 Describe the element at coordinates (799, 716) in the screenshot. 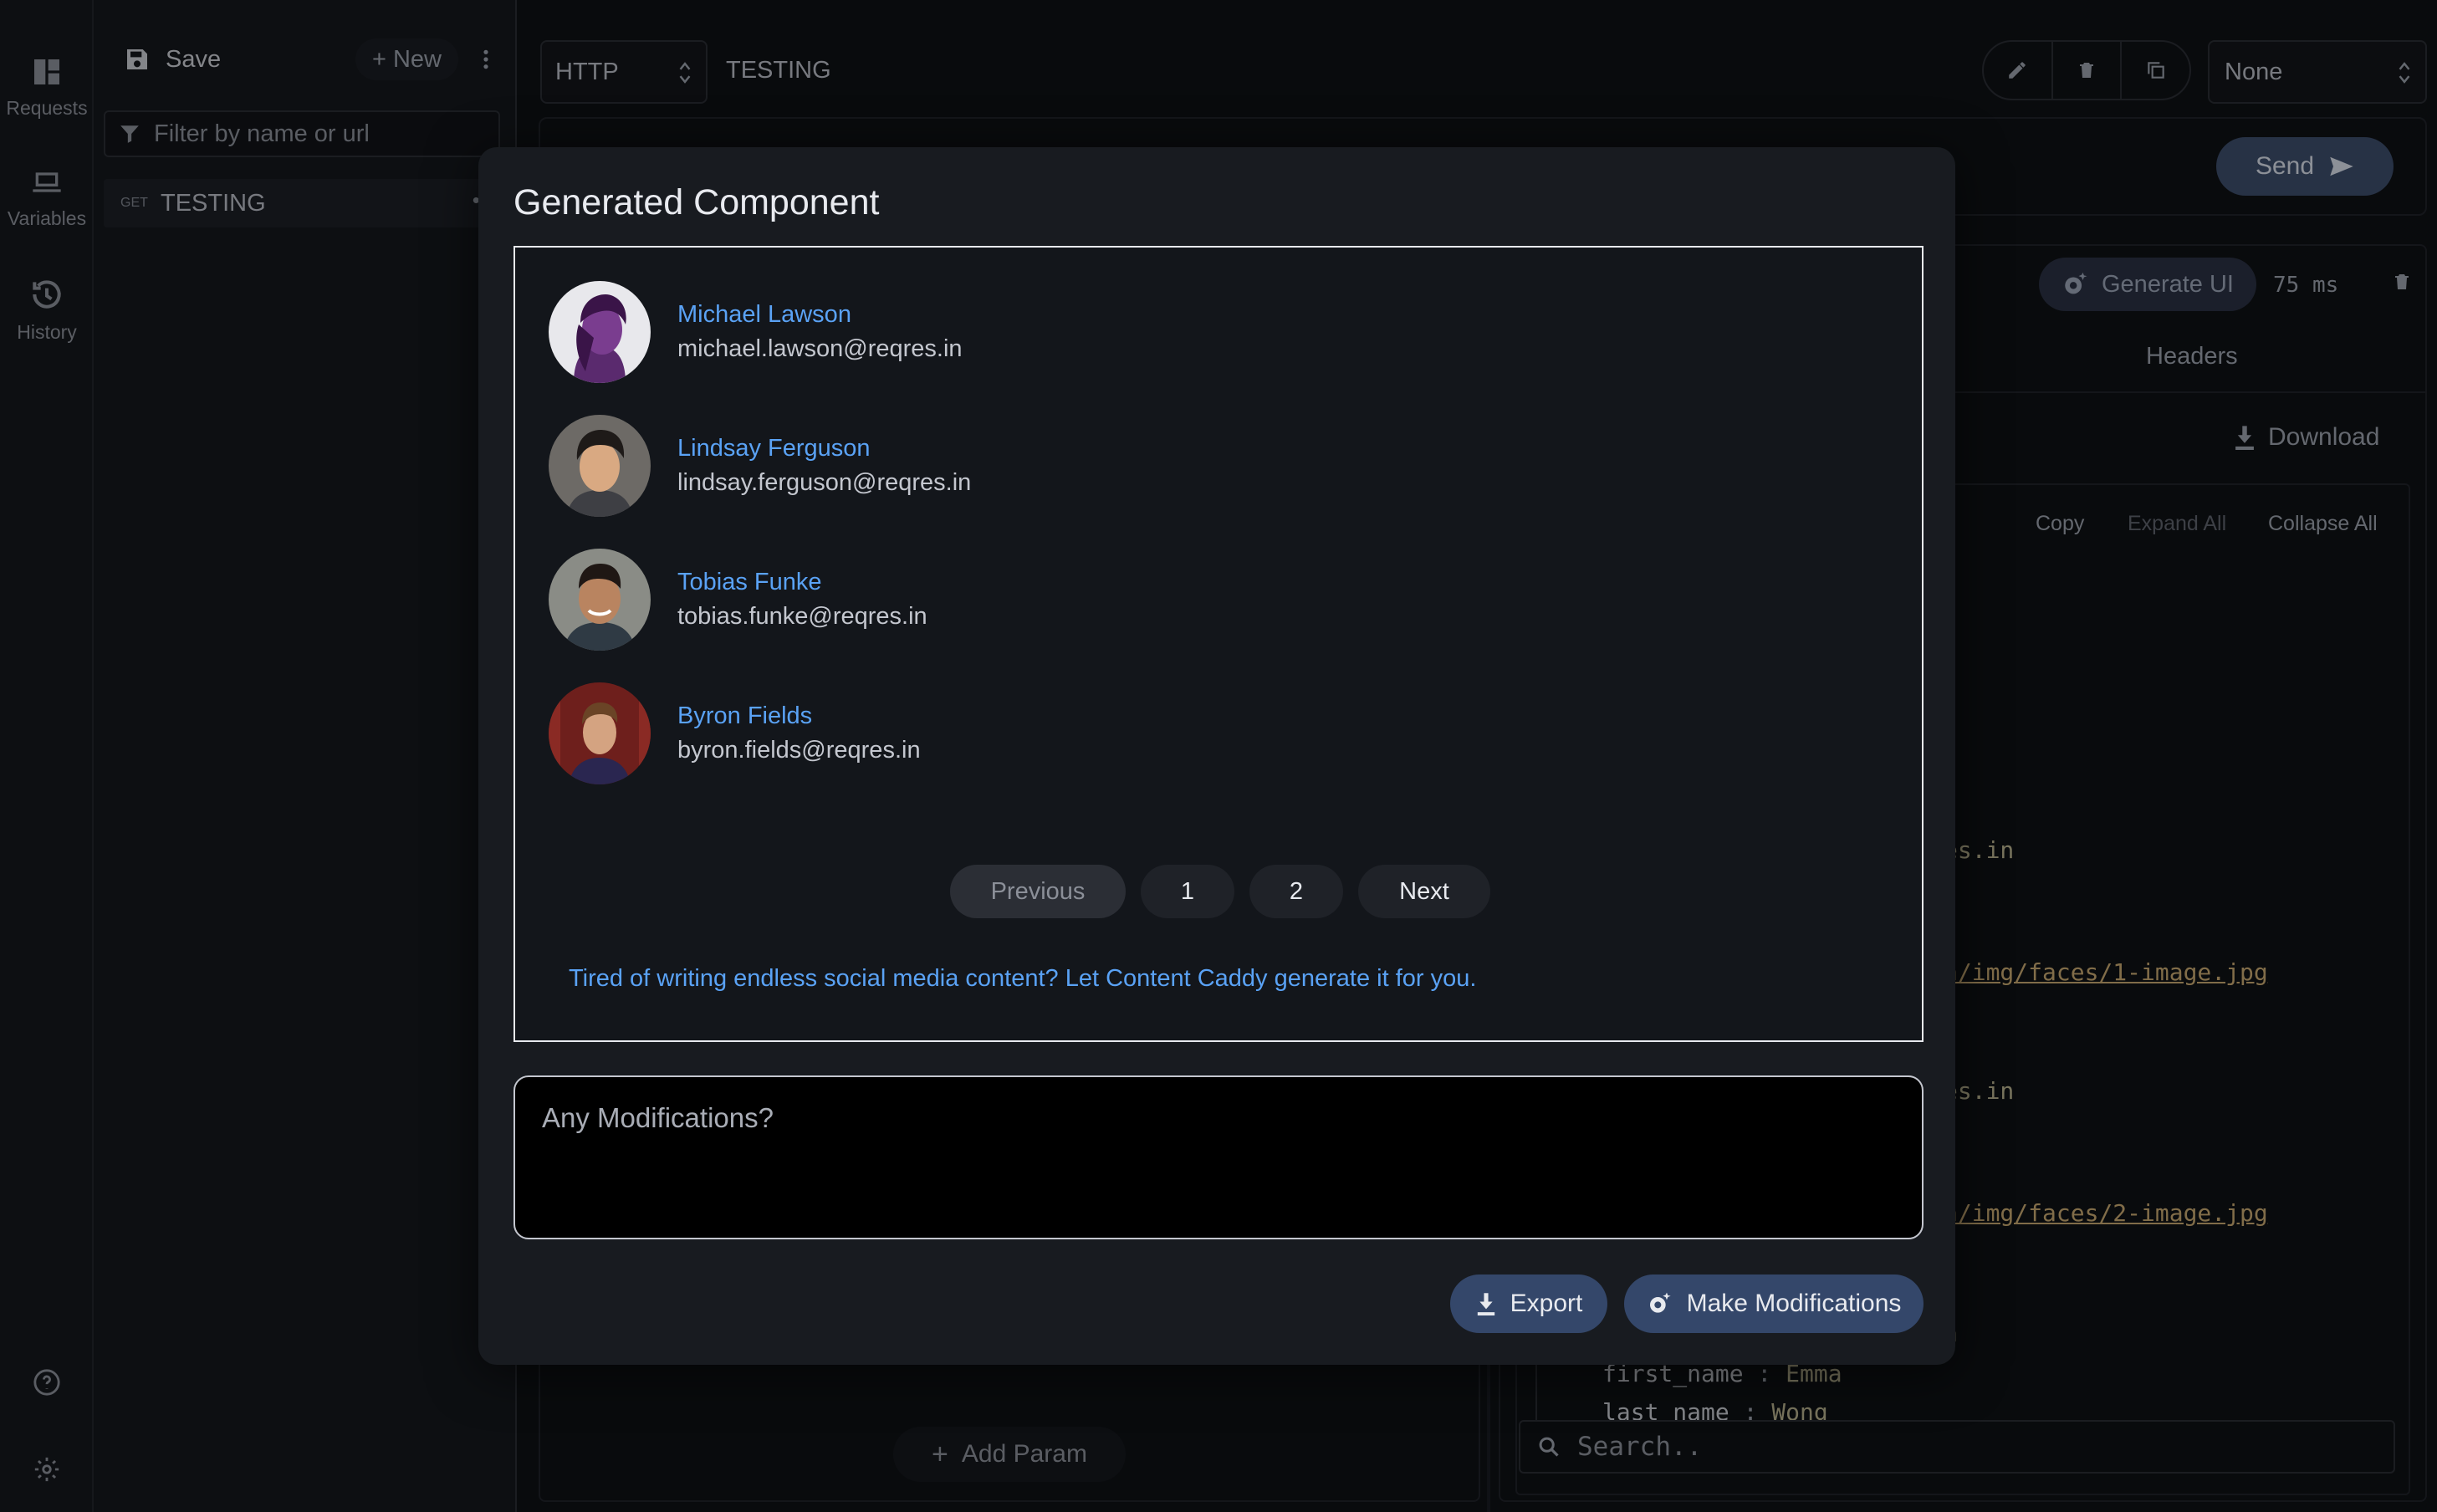

I see `user-name: Byron Fields` at that location.